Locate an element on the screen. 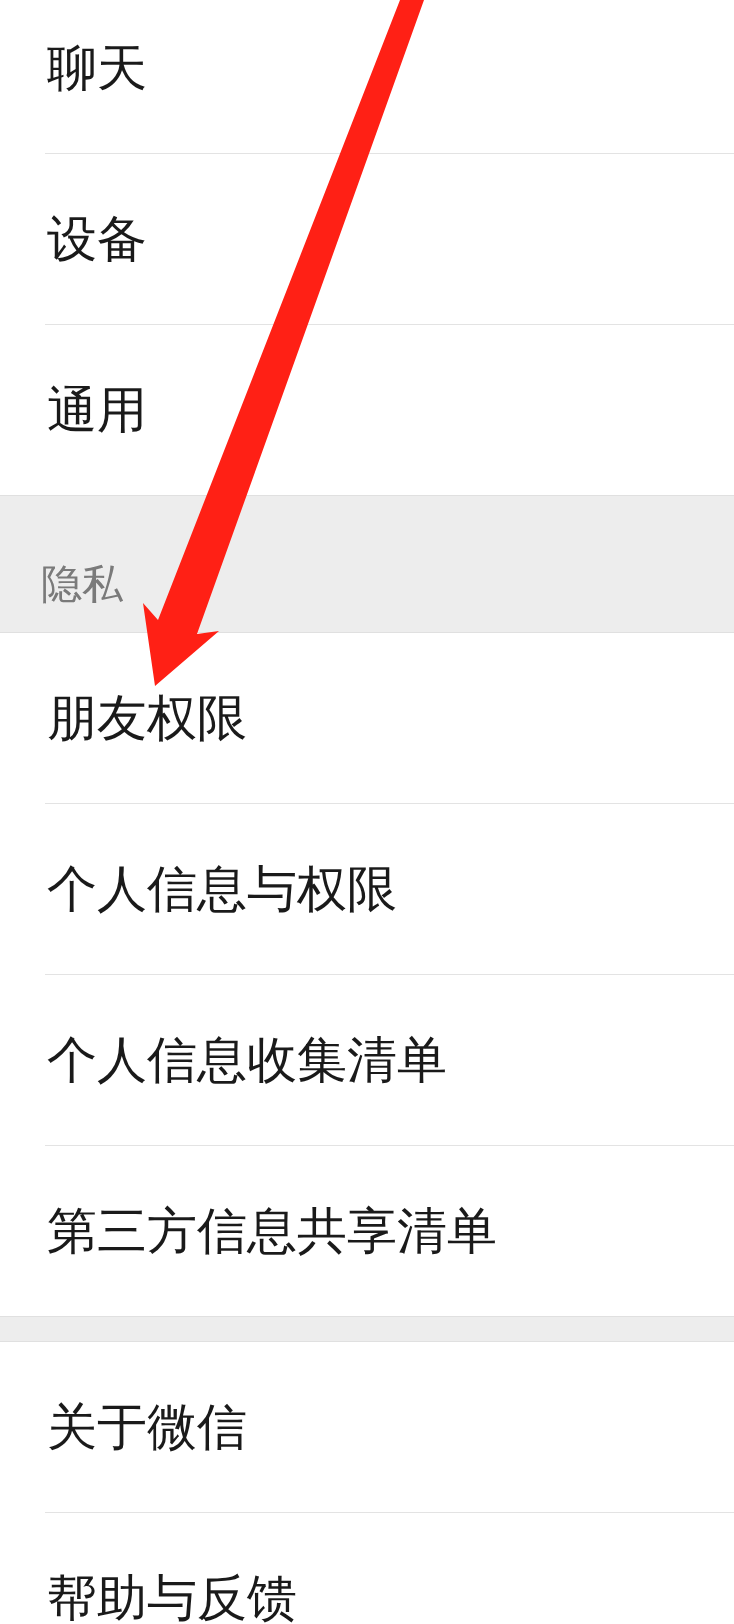 The height and width of the screenshot is (1624, 734). section-header: 隐私 is located at coordinates (82, 584).